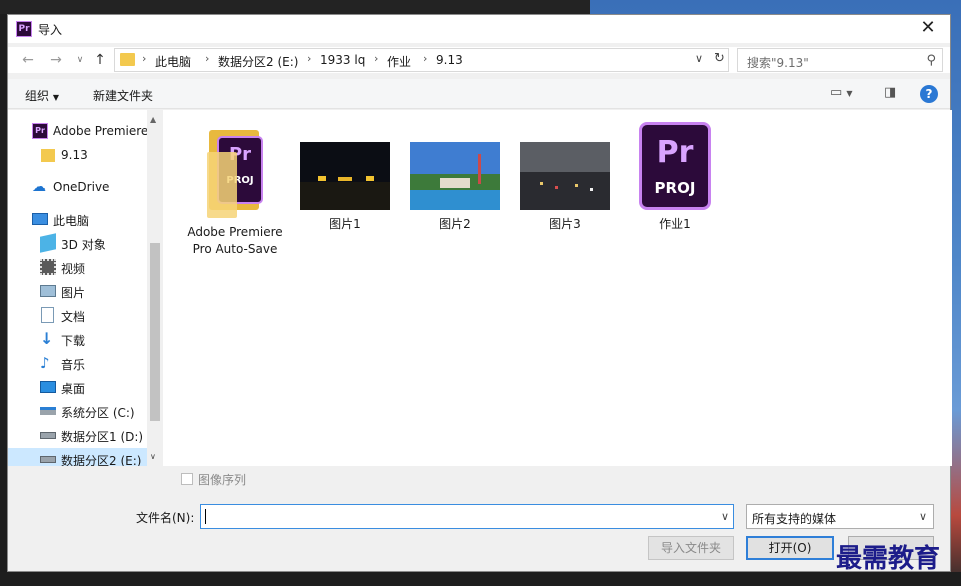 The height and width of the screenshot is (586, 961). What do you see at coordinates (778, 62) in the screenshot?
I see `search-input: 搜索"9.13"` at bounding box center [778, 62].